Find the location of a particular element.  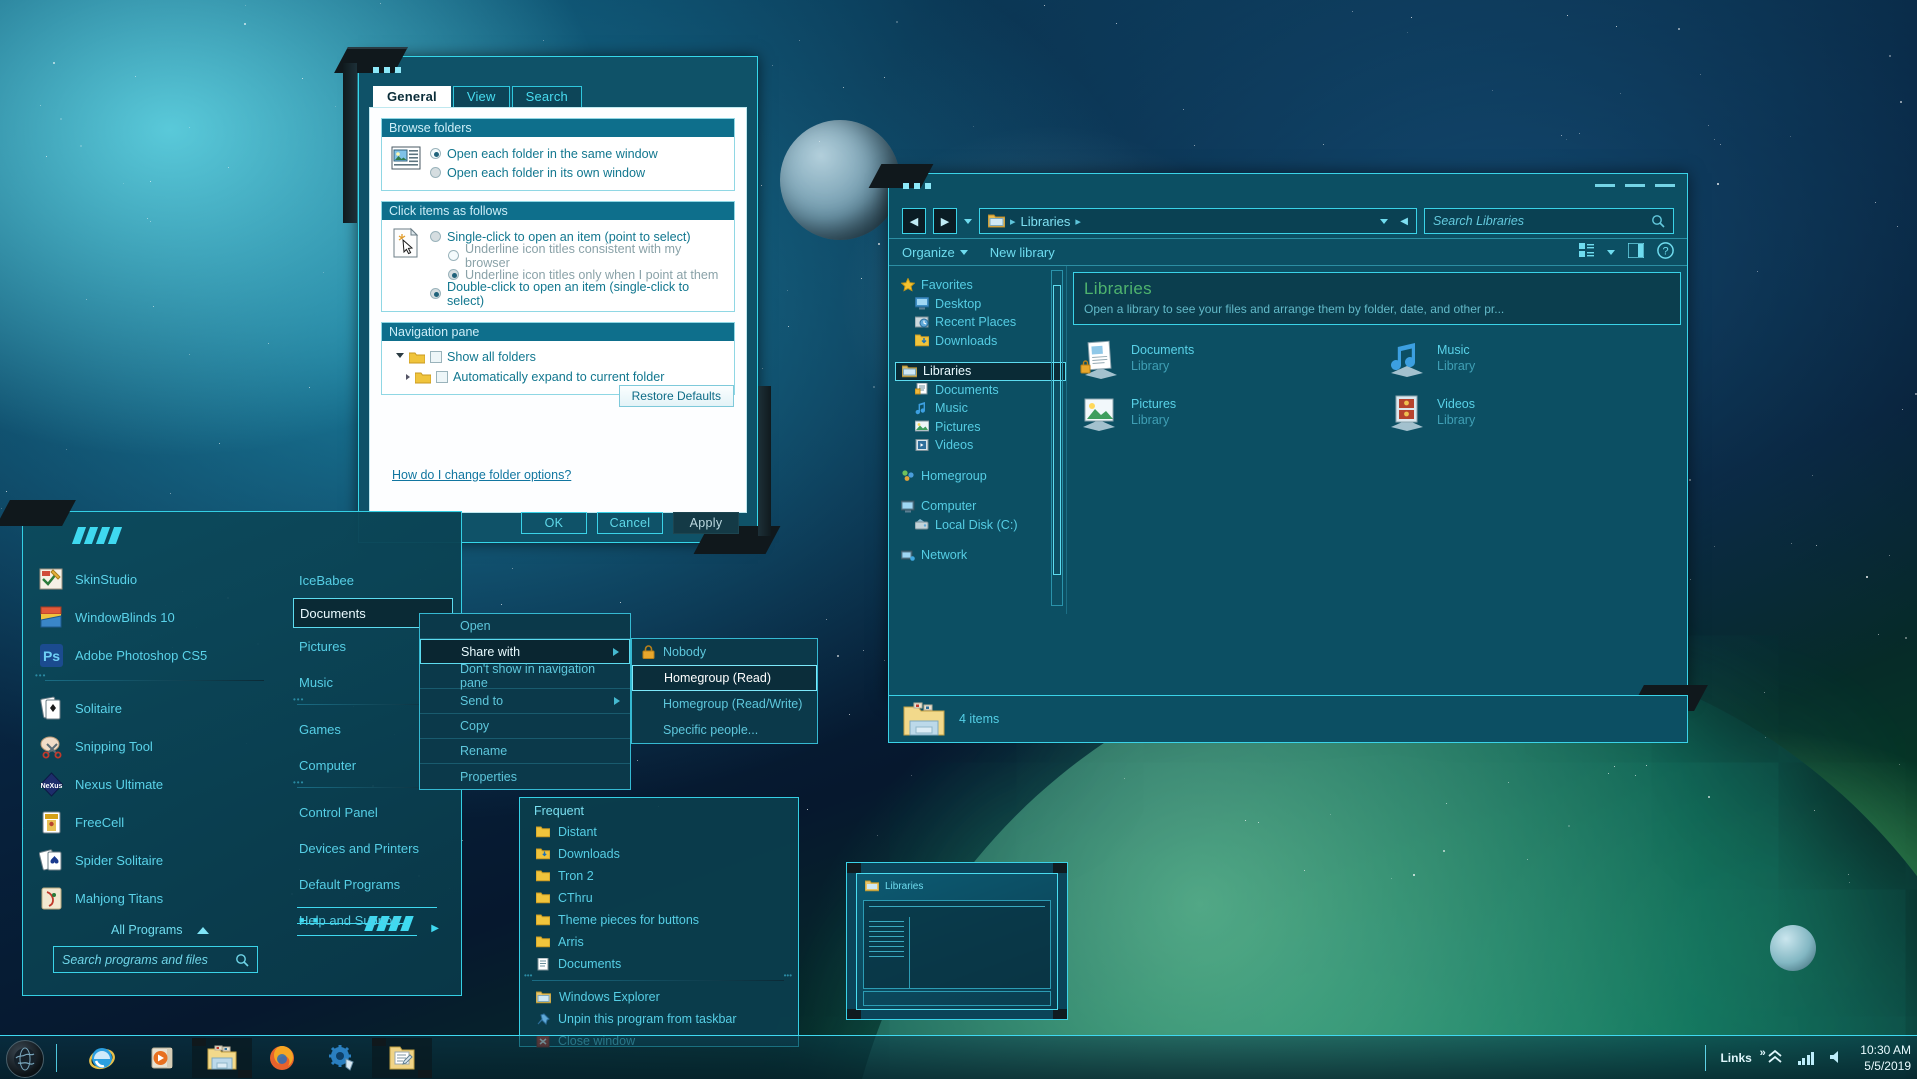

start-app-nexus-ultimate: NeXus Nexus Ultimate is located at coordinates (153, 784).